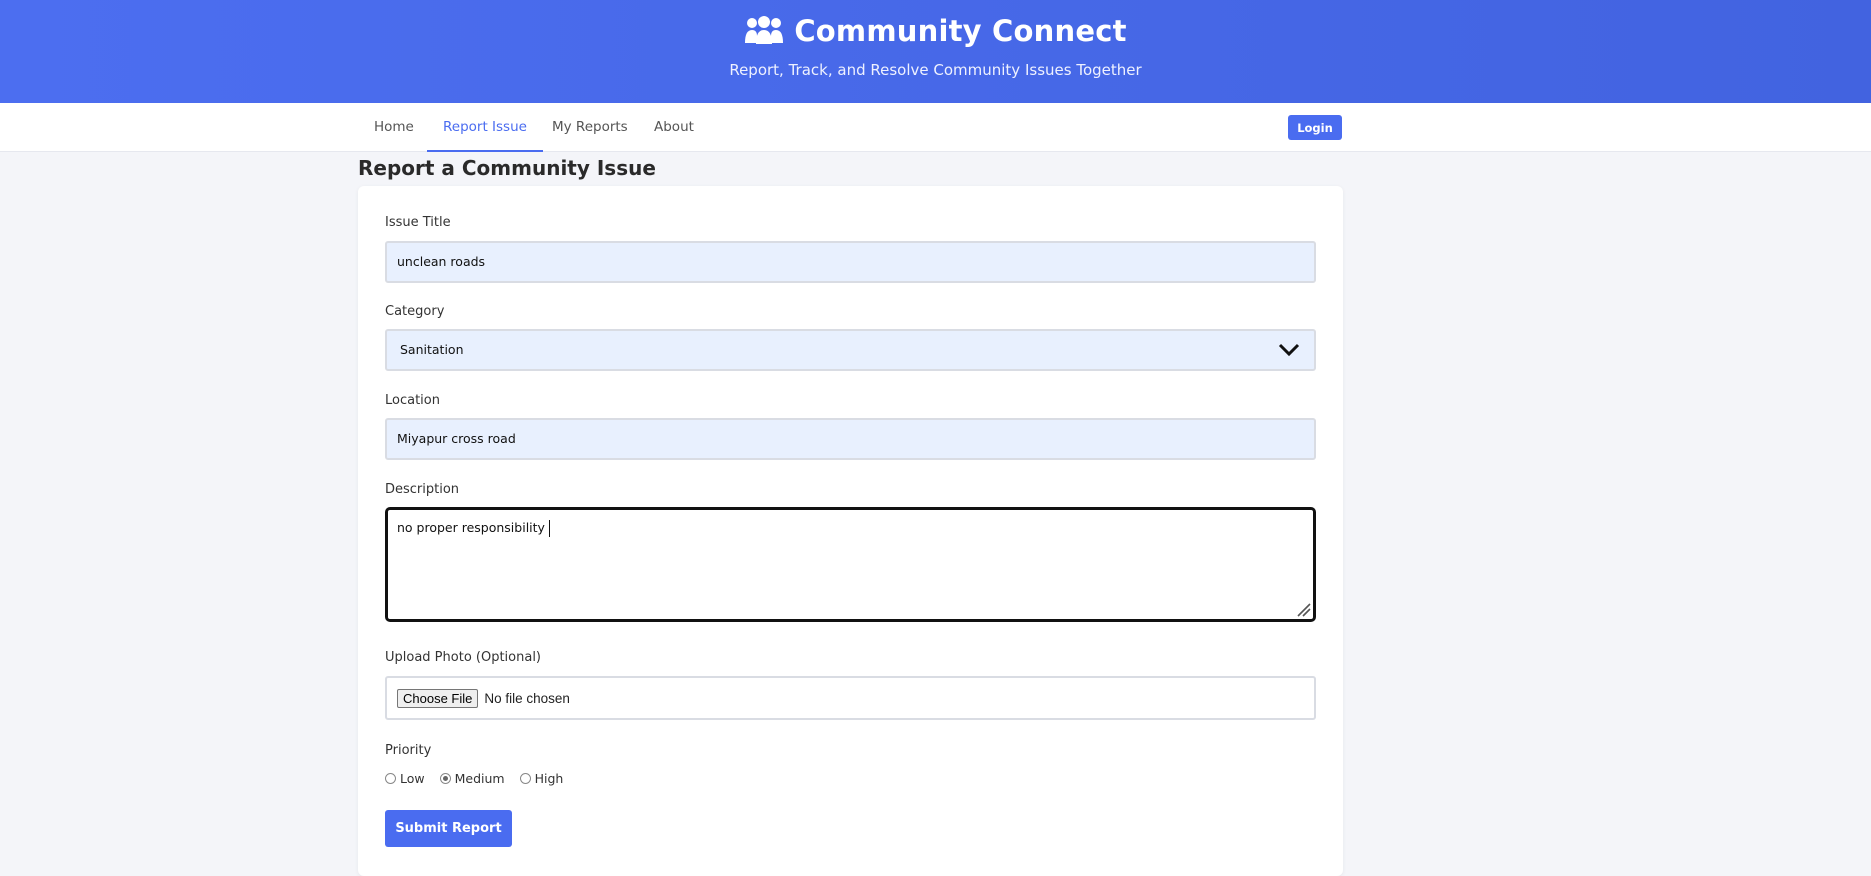 The width and height of the screenshot is (1871, 876). Describe the element at coordinates (850, 262) in the screenshot. I see `issue-title-input: unclean roads` at that location.